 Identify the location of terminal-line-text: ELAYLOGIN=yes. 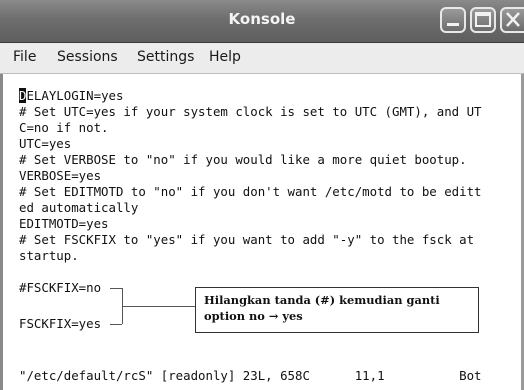
(75, 95).